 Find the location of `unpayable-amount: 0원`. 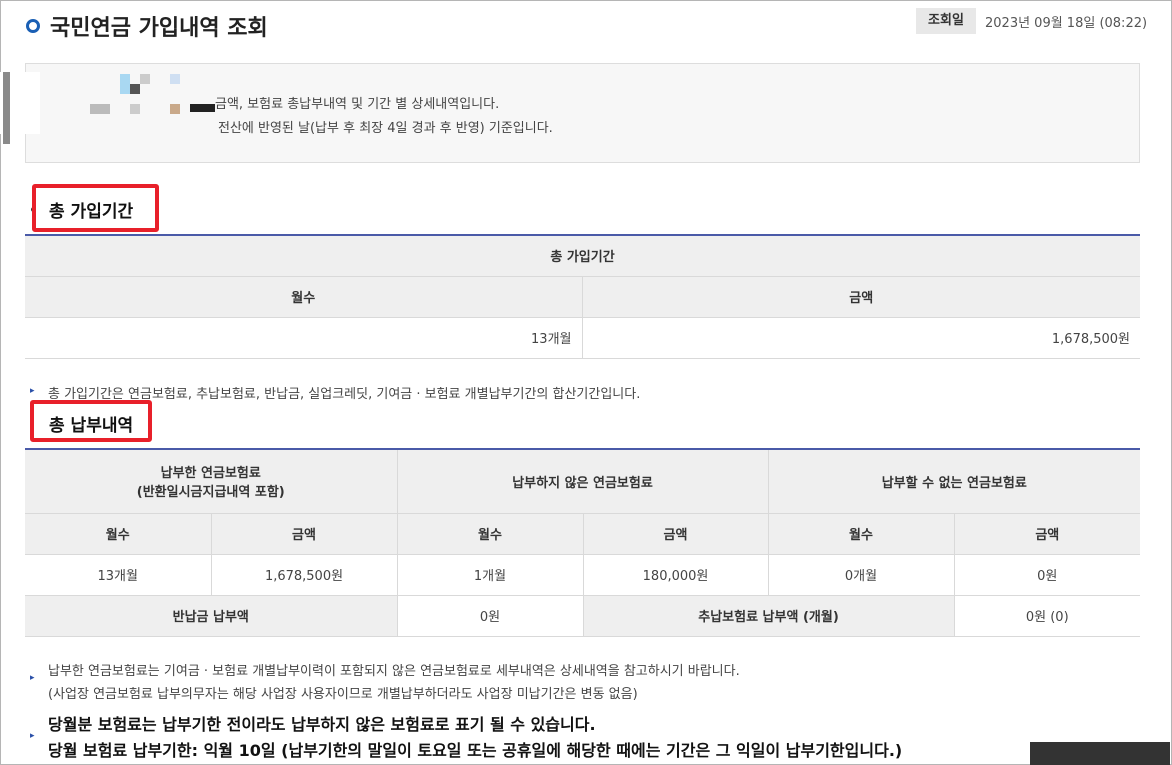

unpayable-amount: 0원 is located at coordinates (1047, 574).